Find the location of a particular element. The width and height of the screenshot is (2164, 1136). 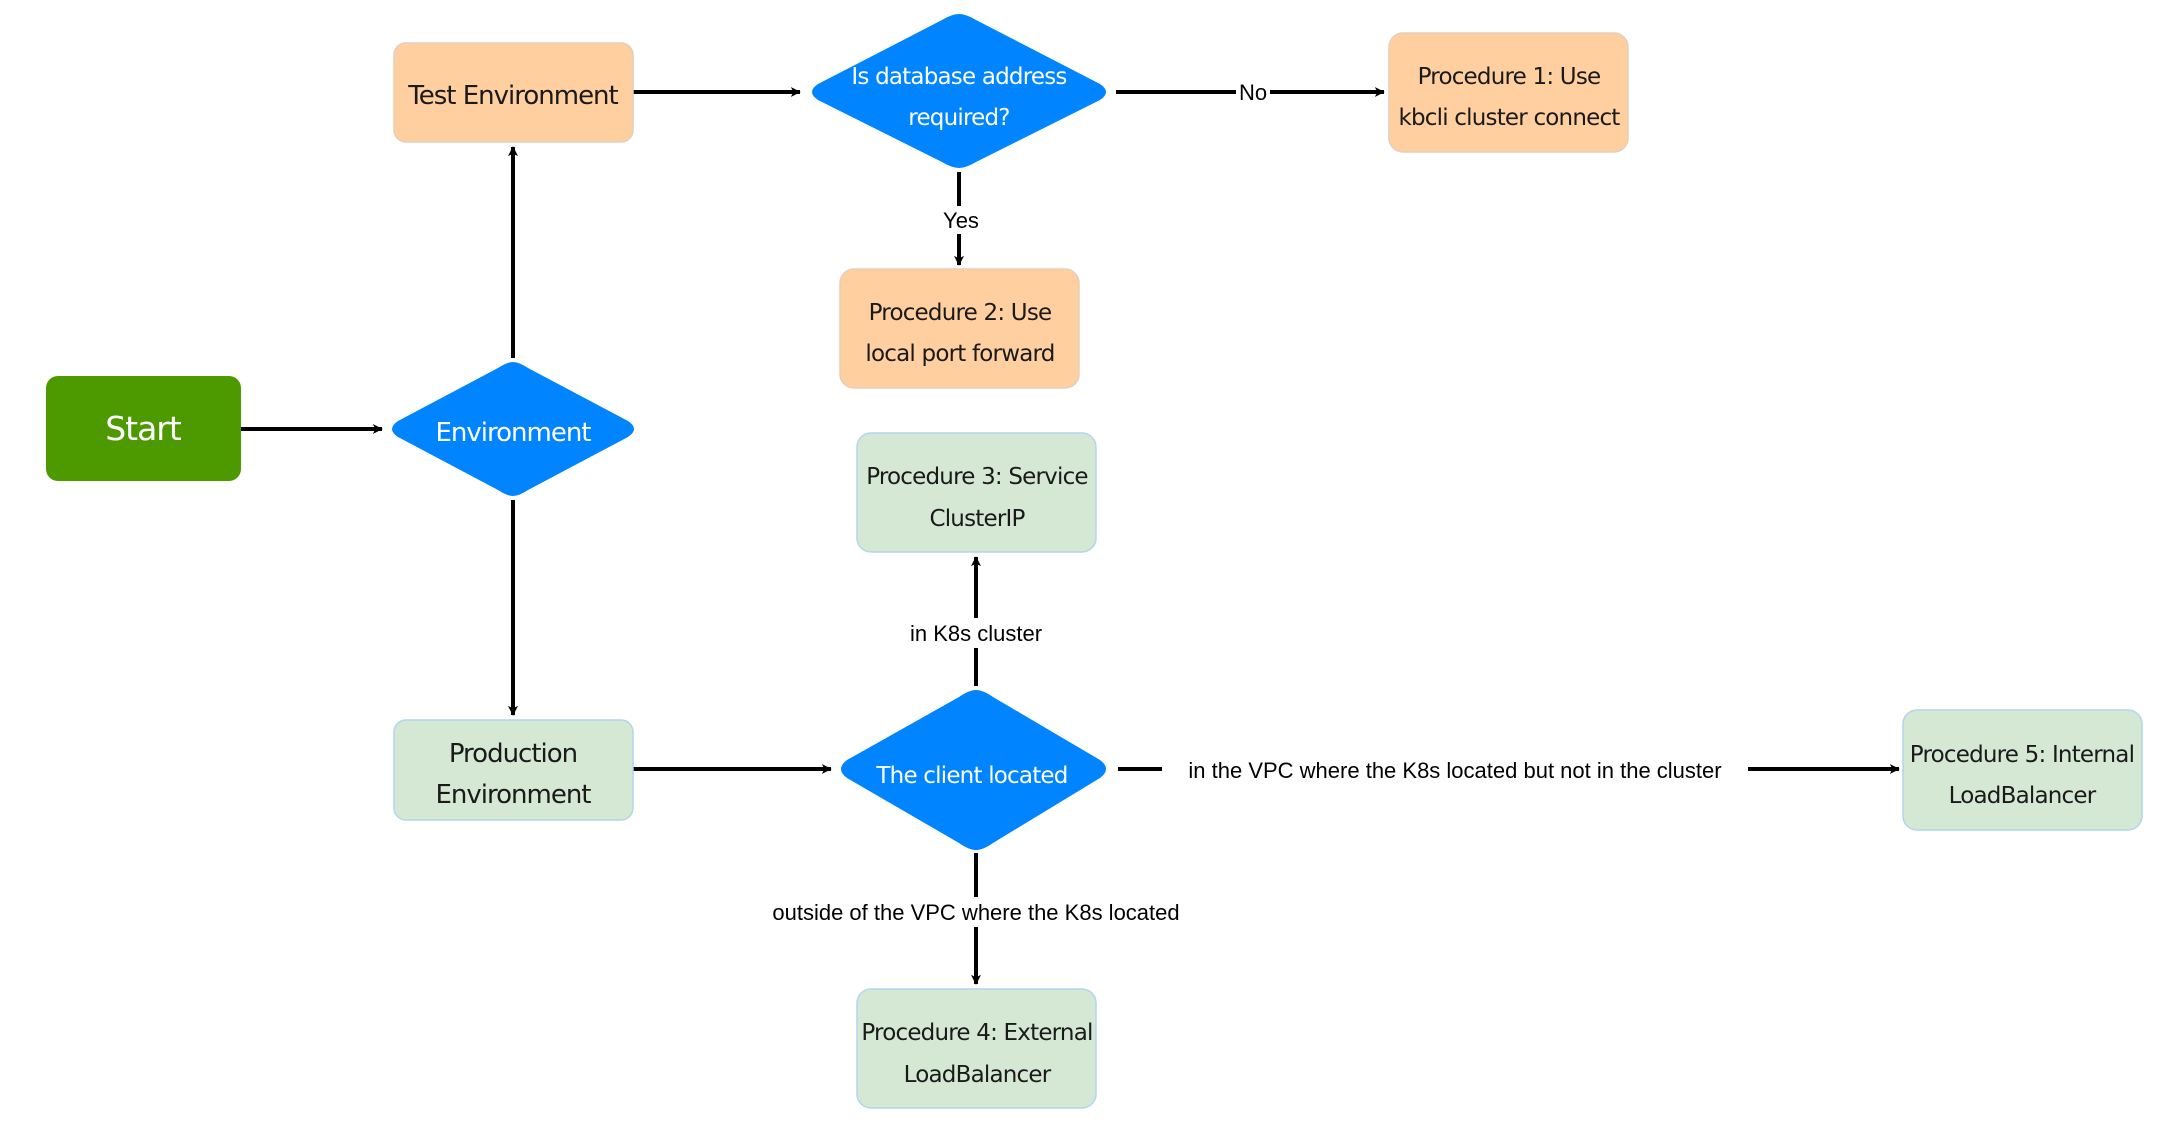

procedure-3-node: Procedure 3: Service ClusterIP is located at coordinates (976, 492).